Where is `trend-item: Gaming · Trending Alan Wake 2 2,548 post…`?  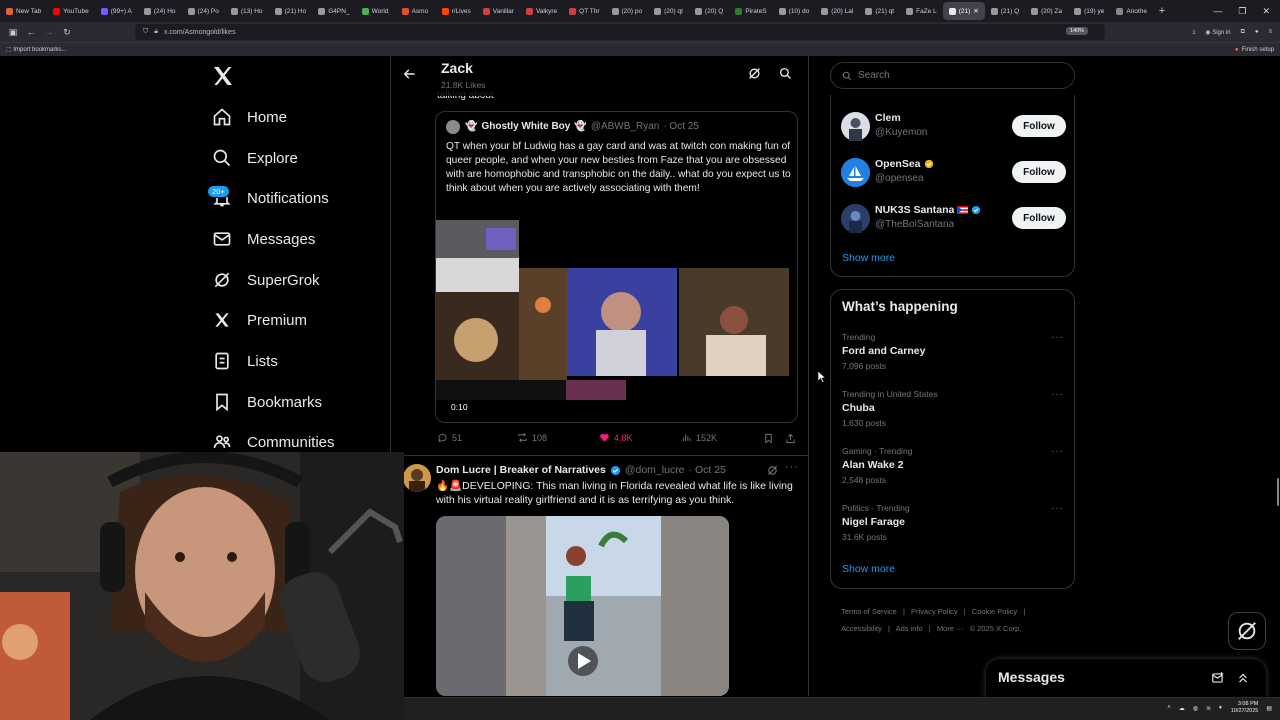
trend-item: Gaming · Trending Alan Wake 2 2,548 post… is located at coordinates (953, 465).